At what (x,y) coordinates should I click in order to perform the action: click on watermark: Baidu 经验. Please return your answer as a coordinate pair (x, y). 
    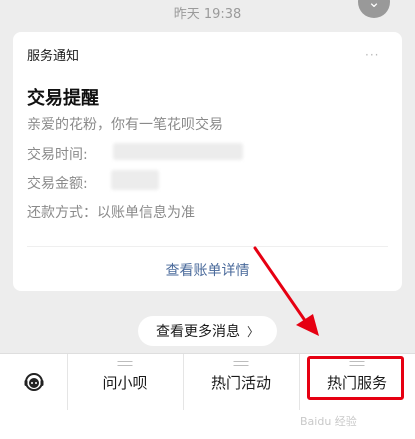
    Looking at the image, I should click on (357, 420).